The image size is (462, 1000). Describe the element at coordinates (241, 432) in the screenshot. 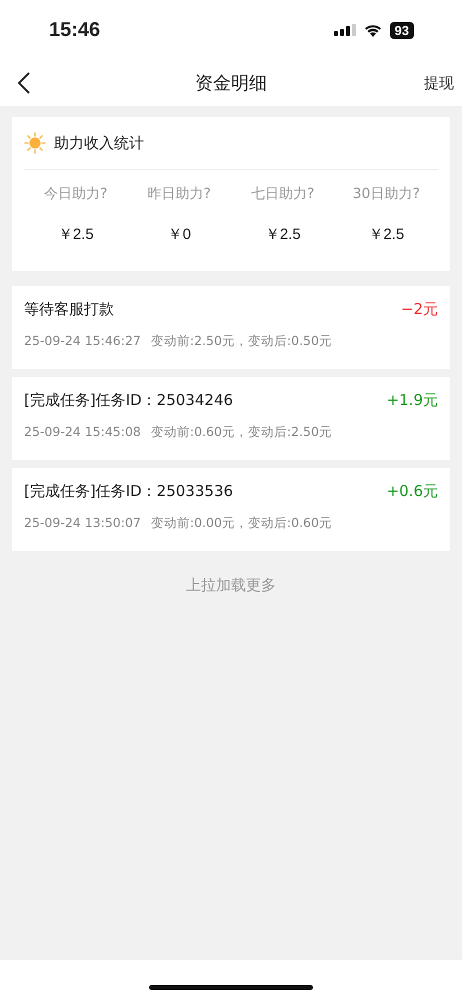

I see `balance-change: 变动前:0.60元，变动后:2.50元` at that location.